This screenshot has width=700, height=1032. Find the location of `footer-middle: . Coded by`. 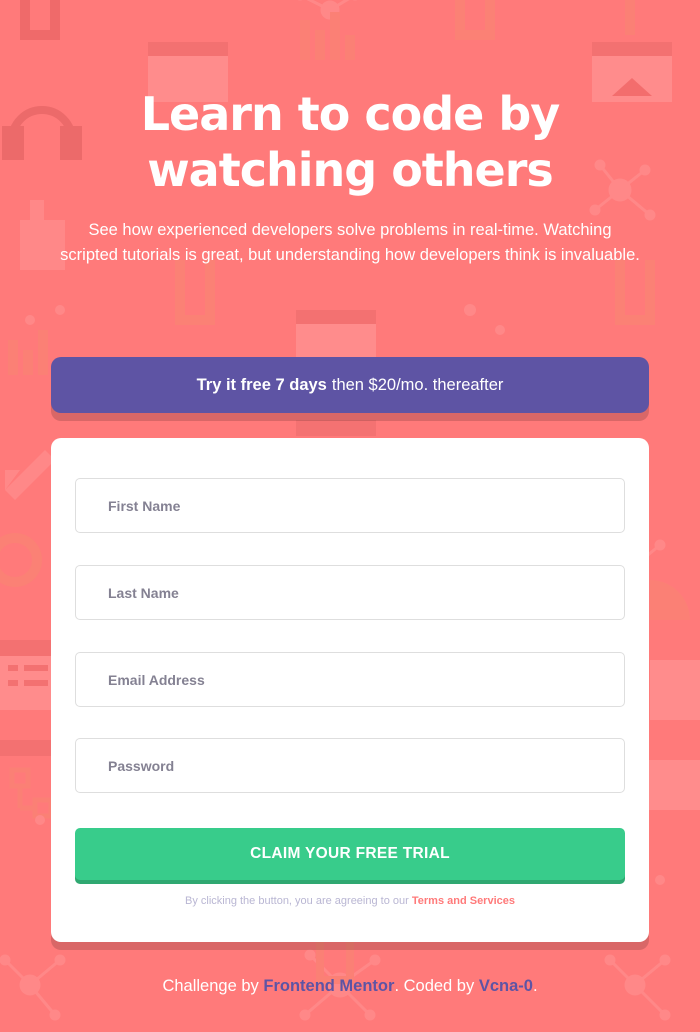

footer-middle: . Coded by is located at coordinates (434, 986).